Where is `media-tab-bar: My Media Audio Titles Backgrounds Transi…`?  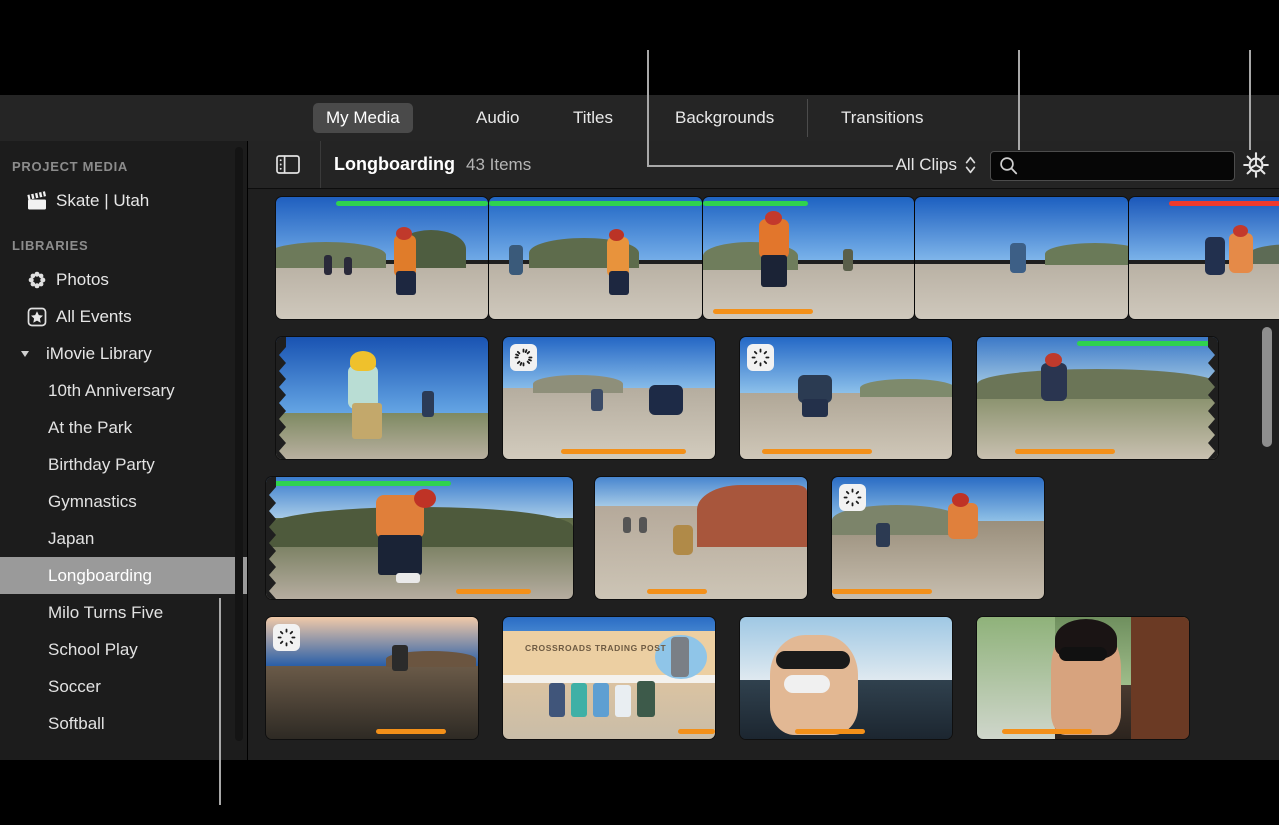
media-tab-bar: My Media Audio Titles Backgrounds Transi… is located at coordinates (639, 118).